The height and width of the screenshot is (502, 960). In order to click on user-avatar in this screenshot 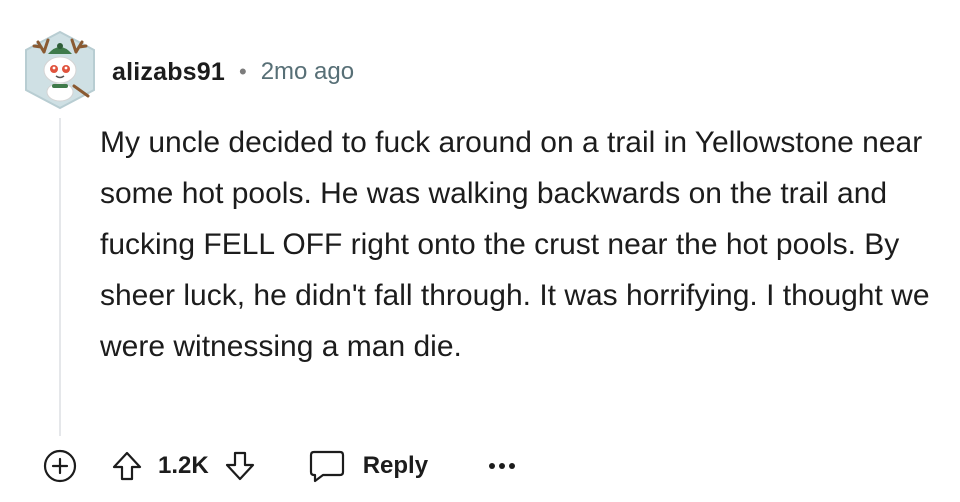, I will do `click(60, 70)`.